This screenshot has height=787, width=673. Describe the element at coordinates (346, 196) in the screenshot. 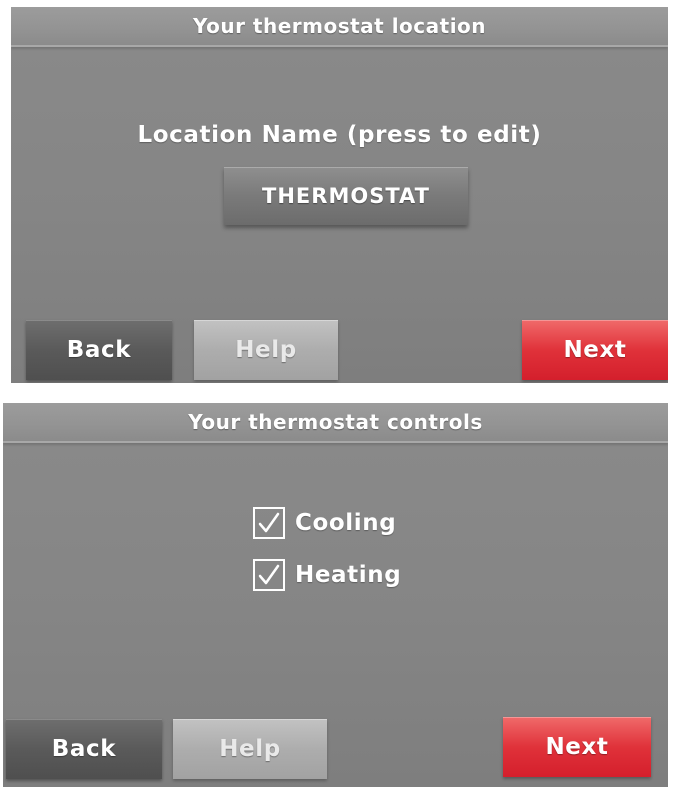

I see `location-name-button: THERMOSTAT` at that location.